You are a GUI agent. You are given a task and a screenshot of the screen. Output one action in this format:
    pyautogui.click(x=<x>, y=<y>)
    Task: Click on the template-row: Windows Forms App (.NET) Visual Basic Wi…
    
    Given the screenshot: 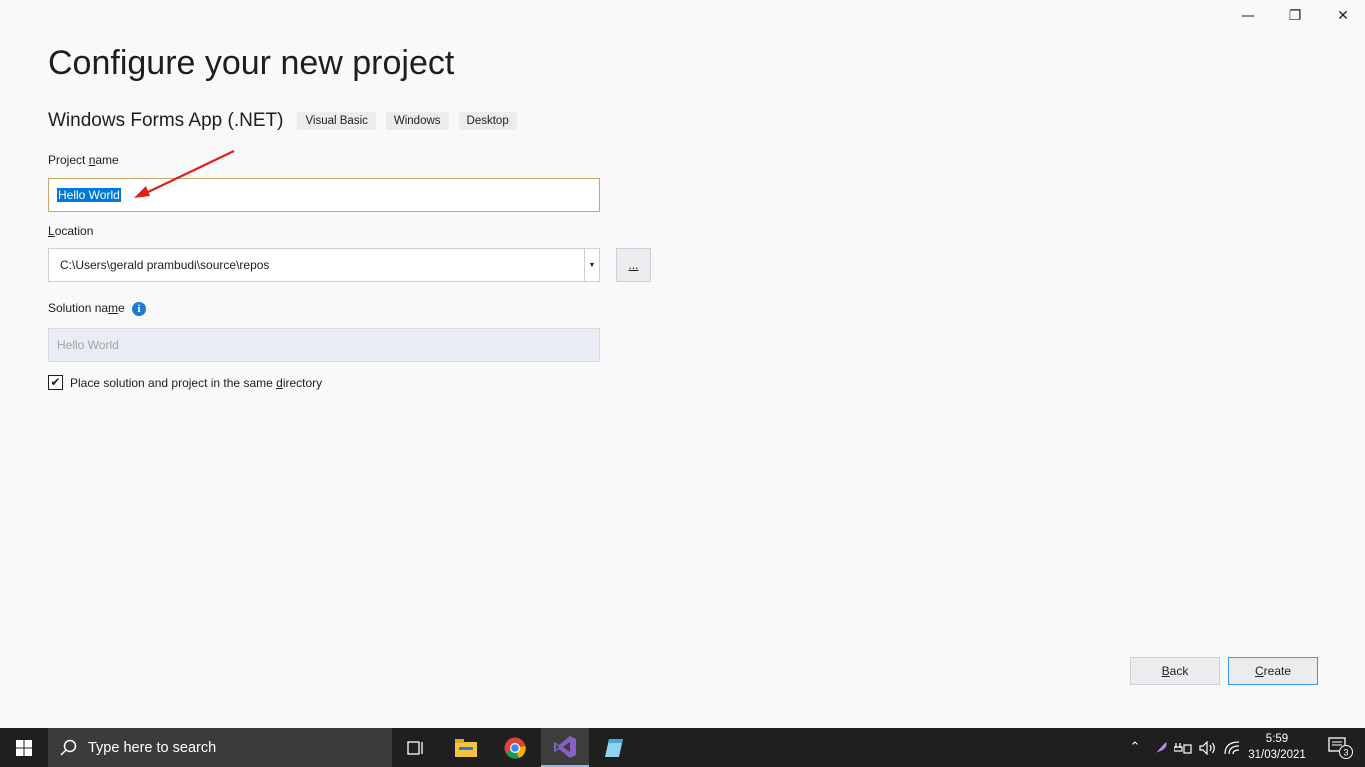 What is the action you would take?
    pyautogui.click(x=287, y=121)
    